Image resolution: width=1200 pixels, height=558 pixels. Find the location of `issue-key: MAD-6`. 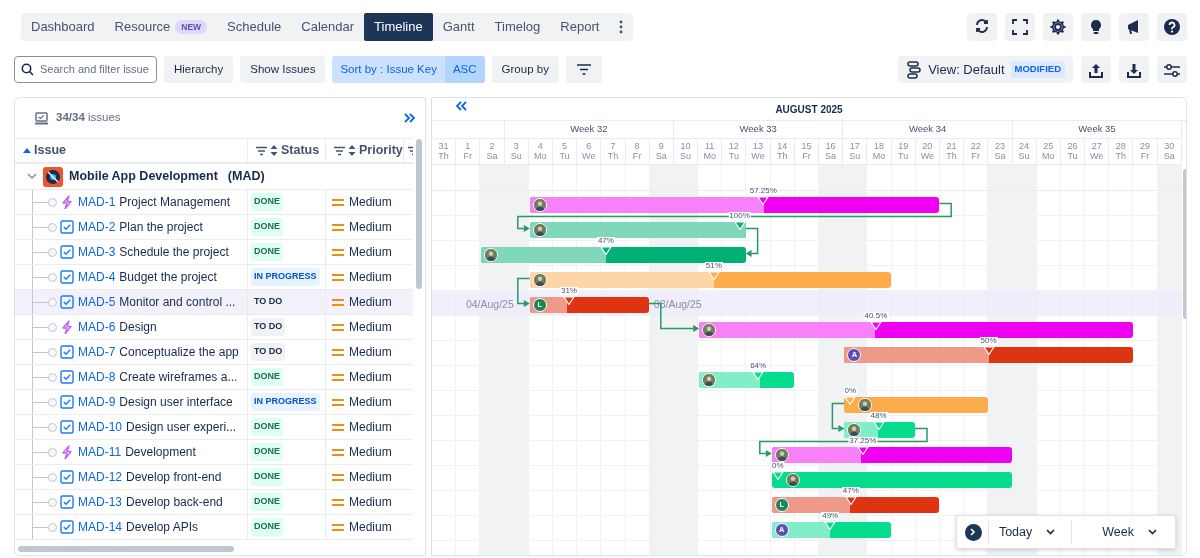

issue-key: MAD-6 is located at coordinates (97, 327).